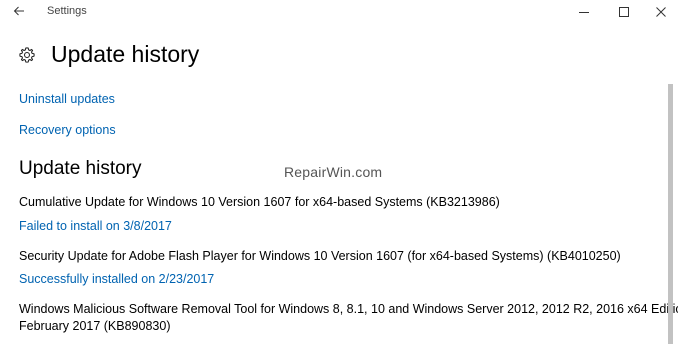 Image resolution: width=678 pixels, height=344 pixels. I want to click on close-icon, so click(661, 12).